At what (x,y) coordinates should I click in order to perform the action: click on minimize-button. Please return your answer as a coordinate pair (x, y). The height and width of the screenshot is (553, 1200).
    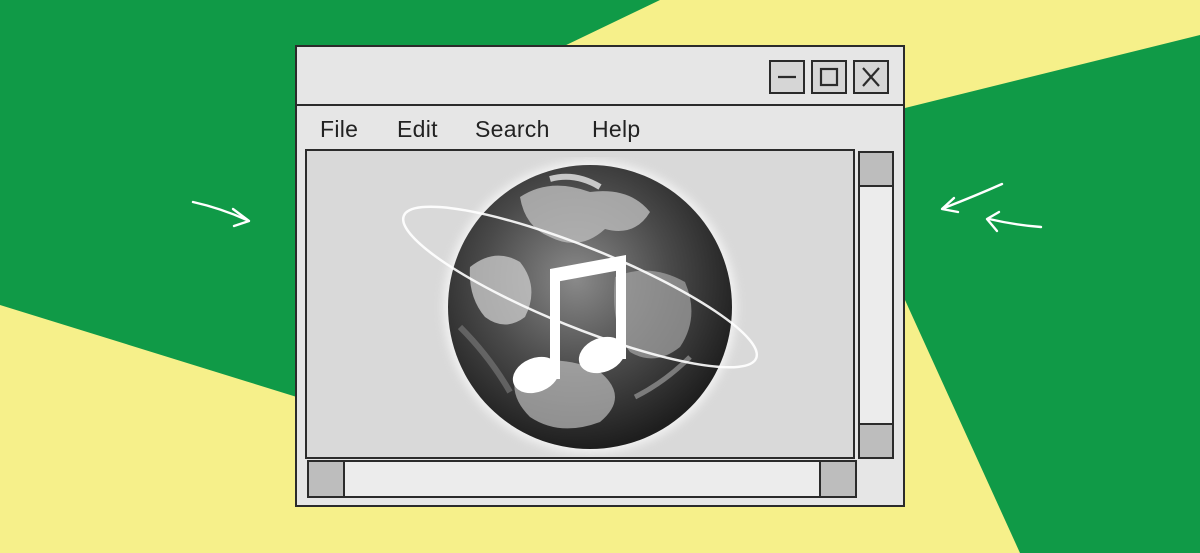
    Looking at the image, I should click on (787, 77).